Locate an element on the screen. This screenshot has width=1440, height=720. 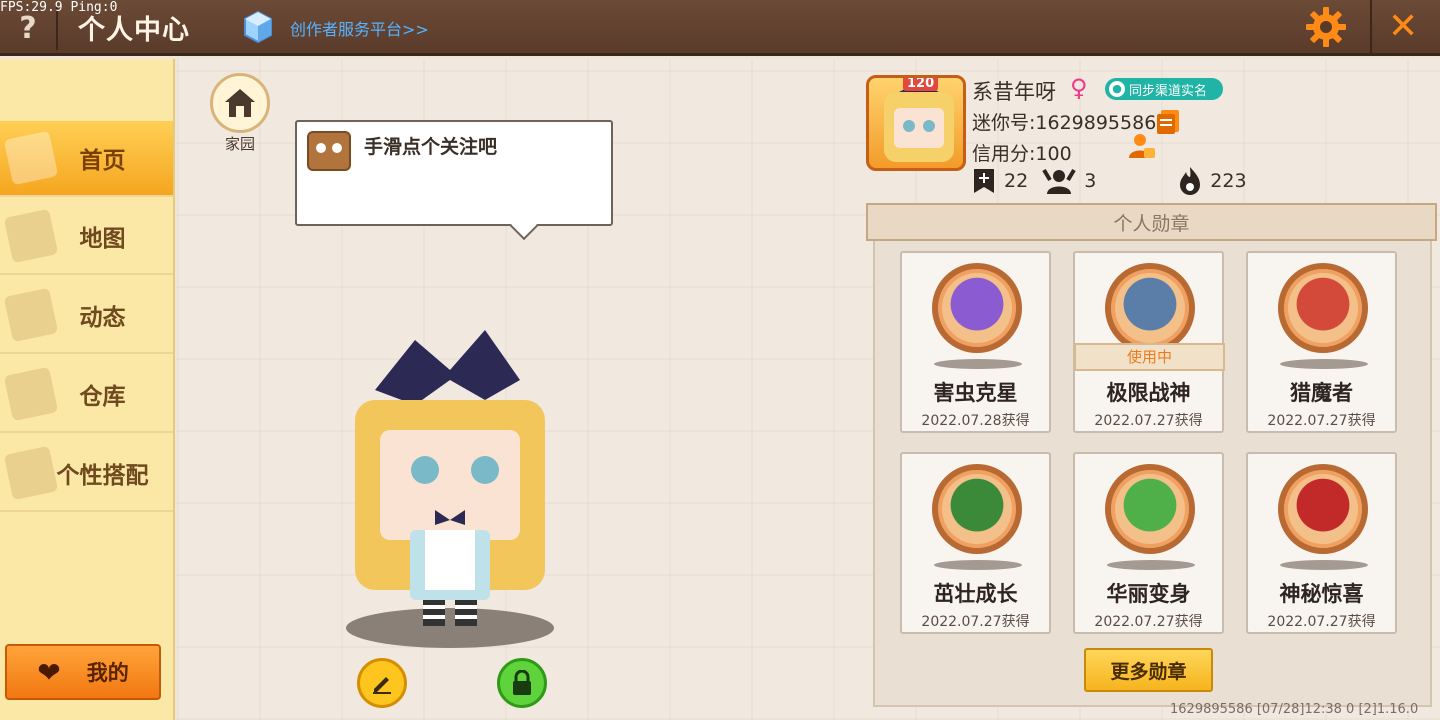
player-character is located at coordinates (450, 485).